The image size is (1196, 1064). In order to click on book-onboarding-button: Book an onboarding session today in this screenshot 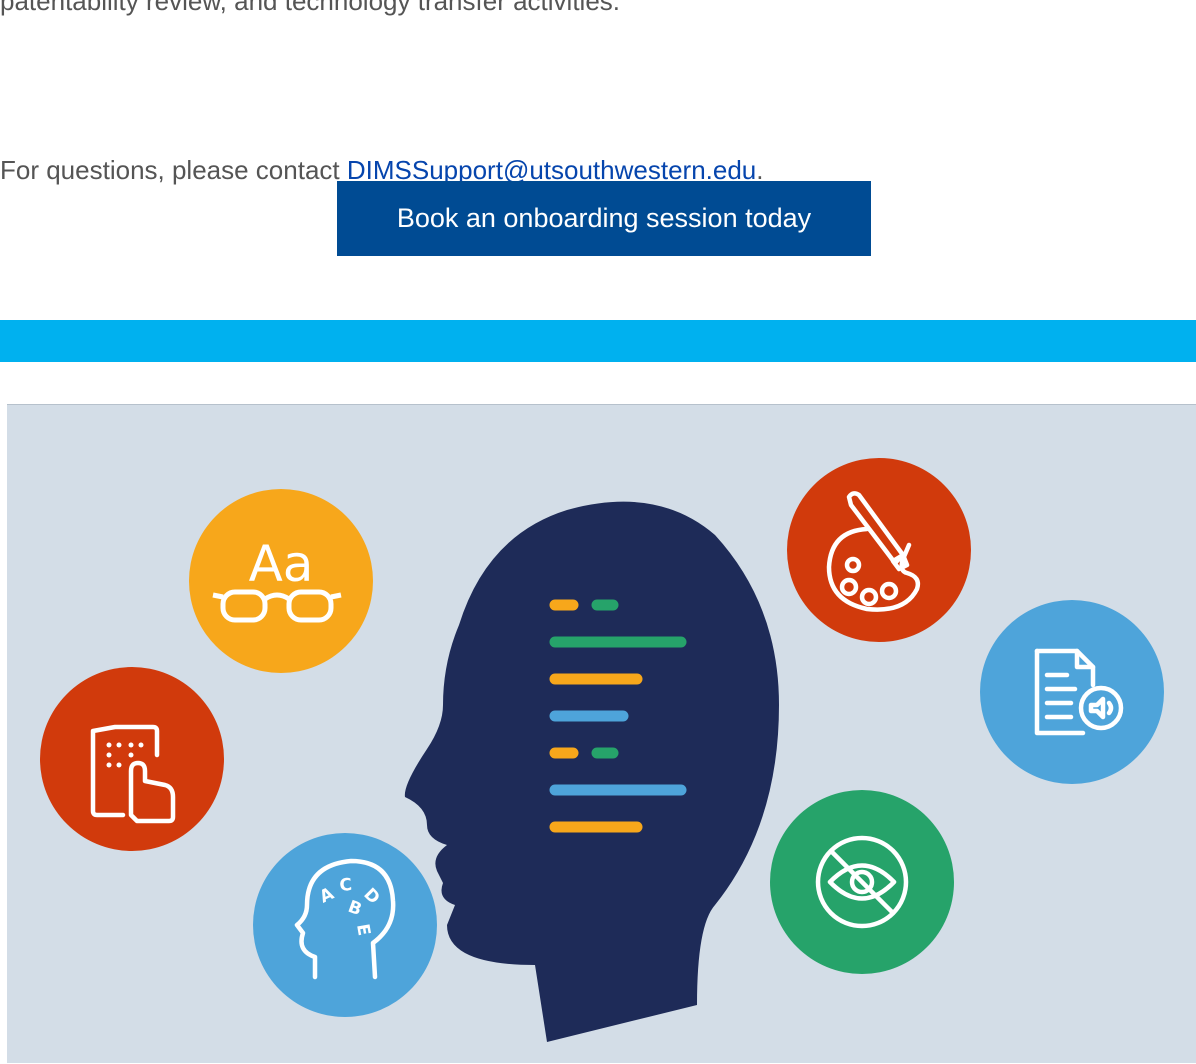, I will do `click(604, 218)`.